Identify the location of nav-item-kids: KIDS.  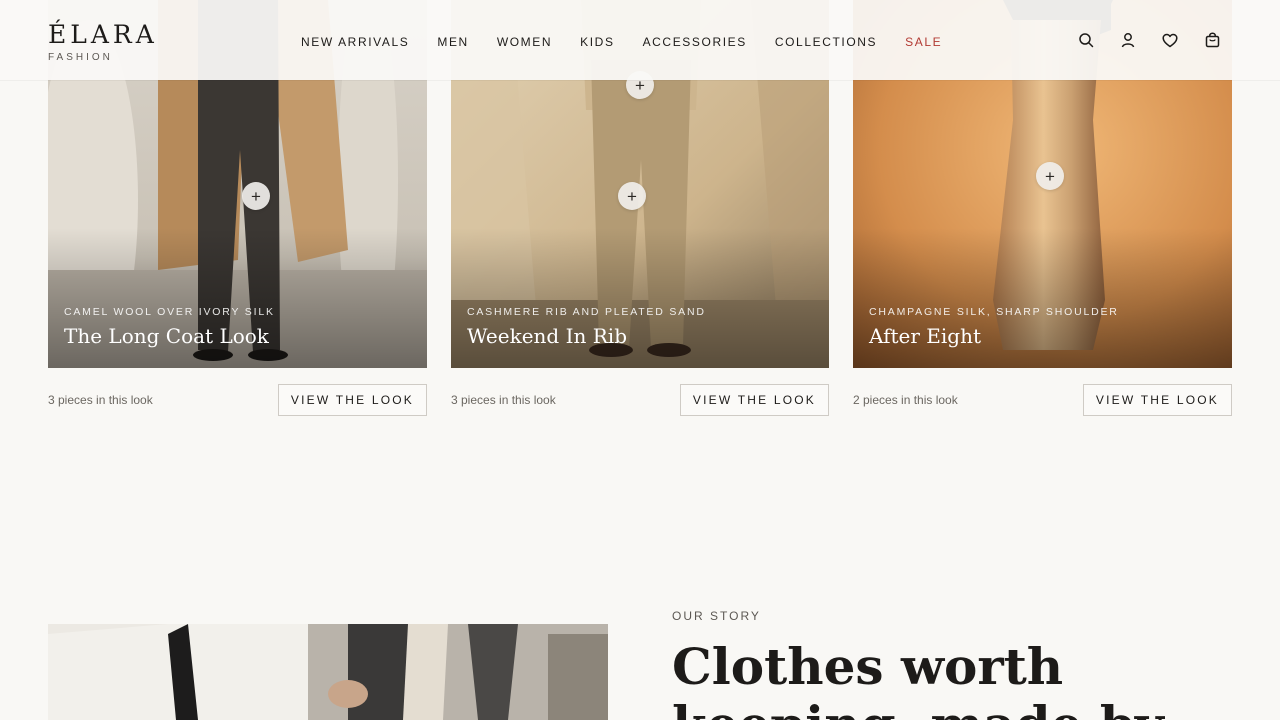
(597, 42).